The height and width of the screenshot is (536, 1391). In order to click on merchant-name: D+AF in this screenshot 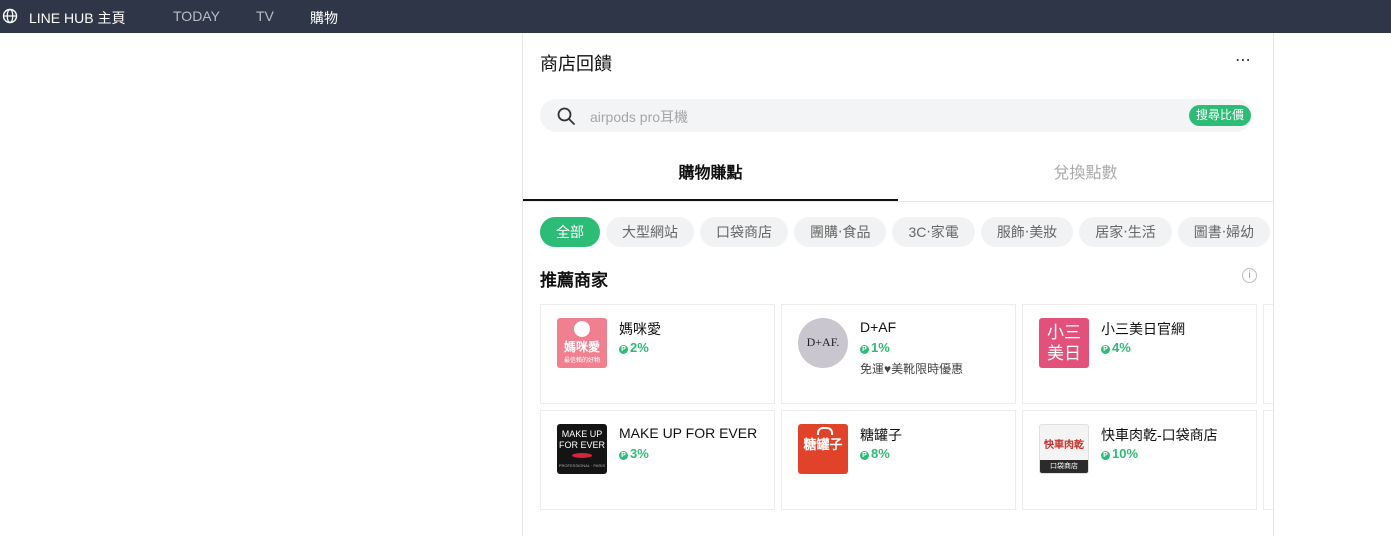, I will do `click(878, 327)`.